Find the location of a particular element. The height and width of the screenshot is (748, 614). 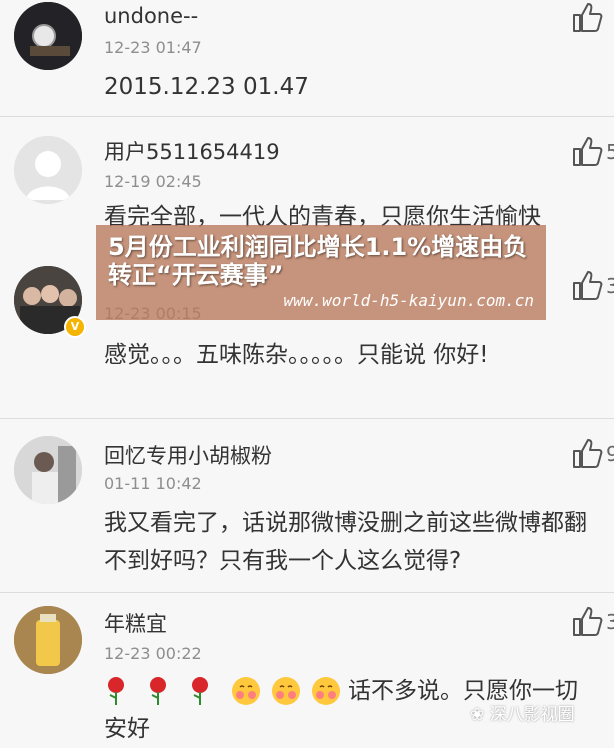

username: 年糕宜 is located at coordinates (135, 623).